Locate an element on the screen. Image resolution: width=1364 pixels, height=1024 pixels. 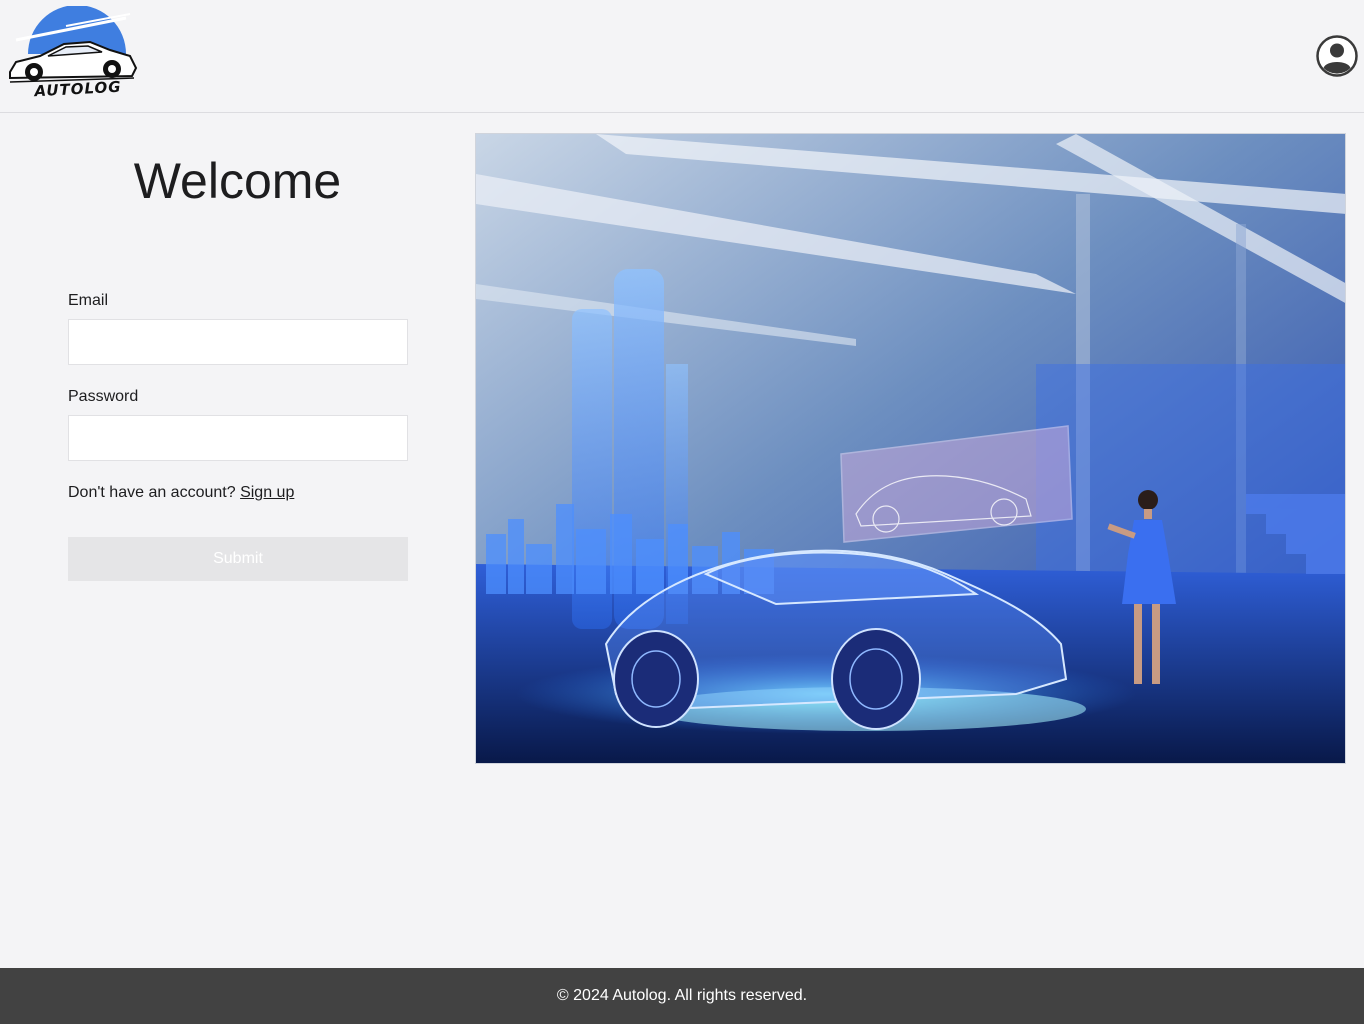
signup-prompt-text: Don't have an account? is located at coordinates (152, 492).